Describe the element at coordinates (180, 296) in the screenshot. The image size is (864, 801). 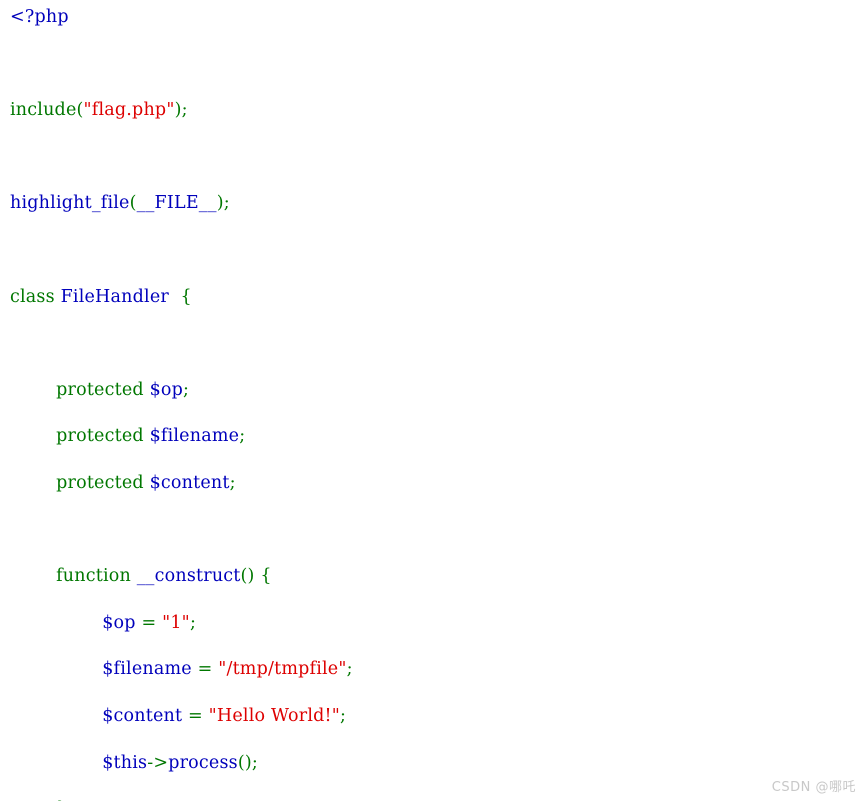
I see `code-token-kw: {` at that location.